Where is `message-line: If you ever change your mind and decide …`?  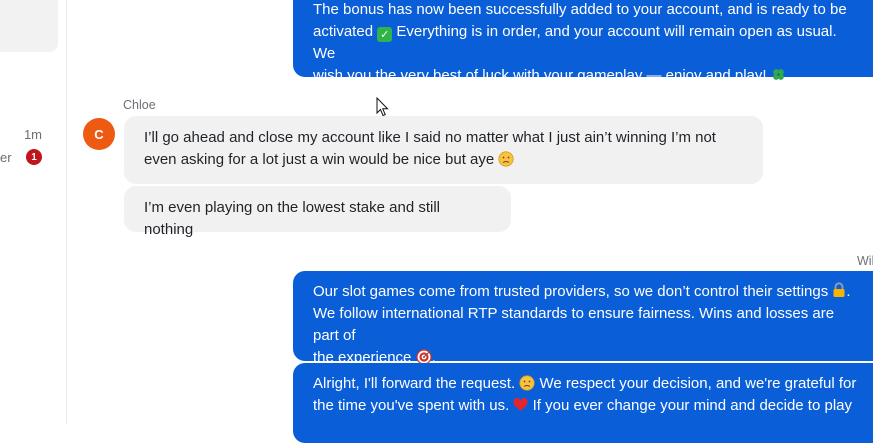
message-line: If you ever change your mind and decide … is located at coordinates (692, 405).